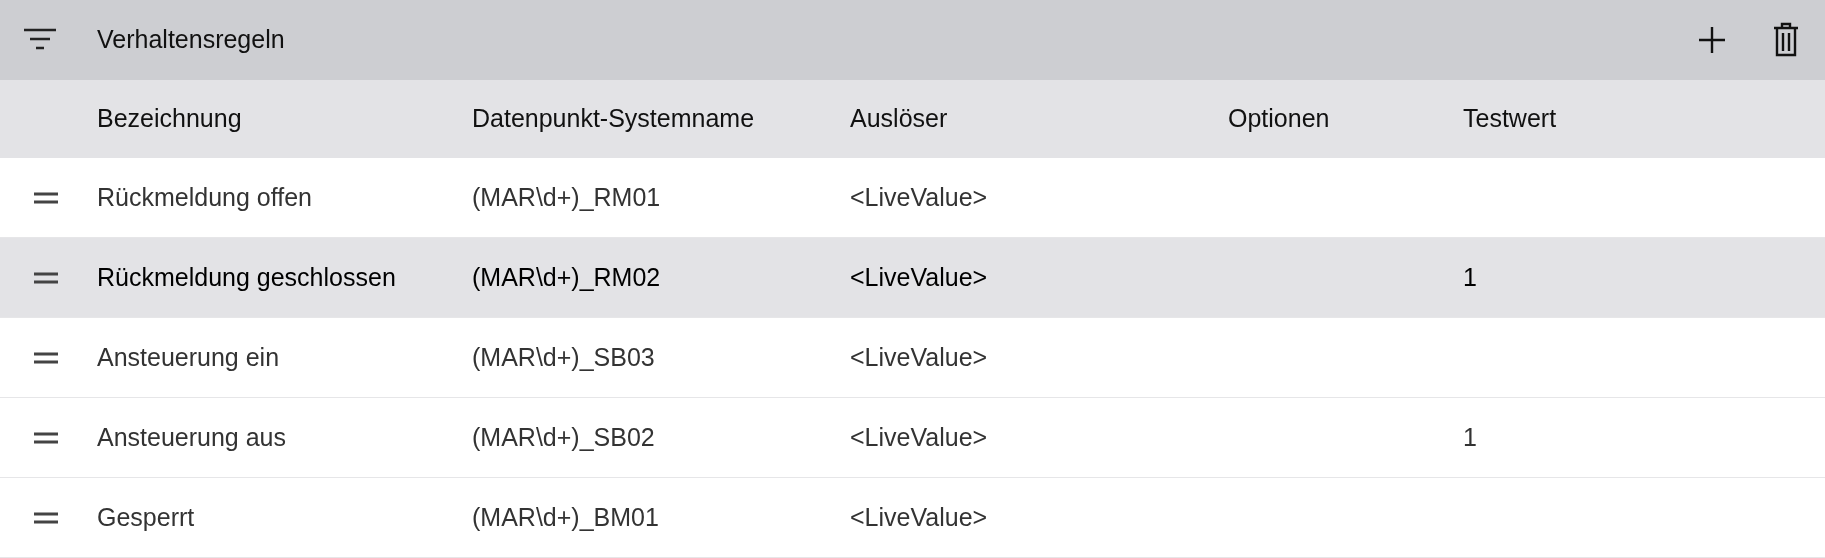  Describe the element at coordinates (188, 356) in the screenshot. I see `table-cell: Ansteuerung ein` at that location.